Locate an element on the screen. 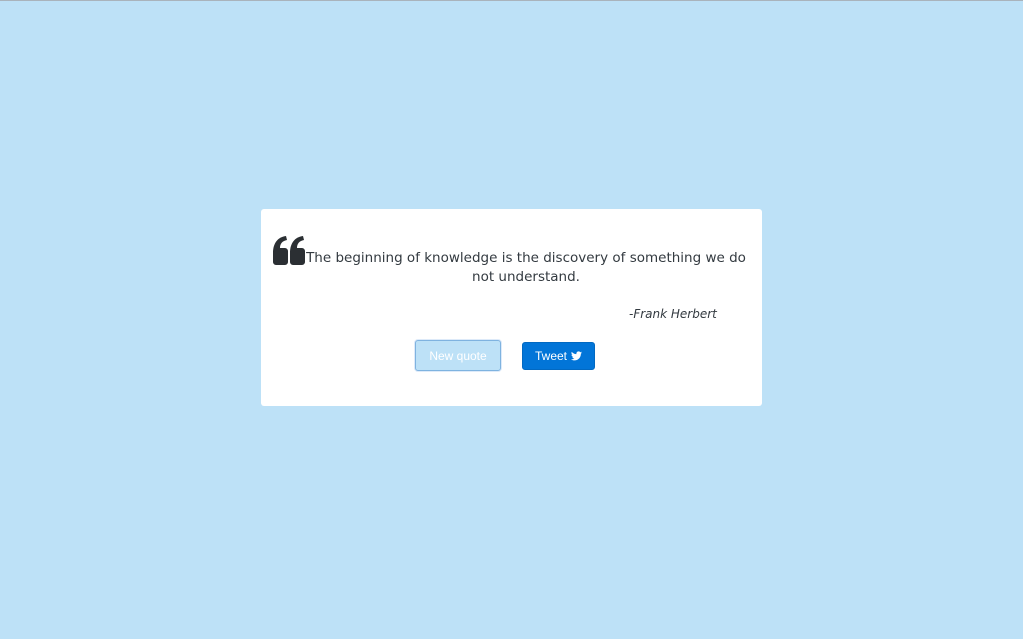 The width and height of the screenshot is (1023, 639). twitter-icon is located at coordinates (576, 356).